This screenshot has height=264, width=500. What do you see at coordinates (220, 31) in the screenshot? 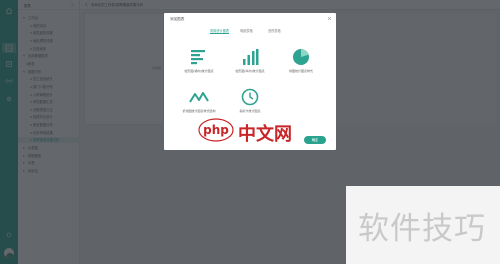
I see `tab-common-charts: 常用统计图表` at bounding box center [220, 31].